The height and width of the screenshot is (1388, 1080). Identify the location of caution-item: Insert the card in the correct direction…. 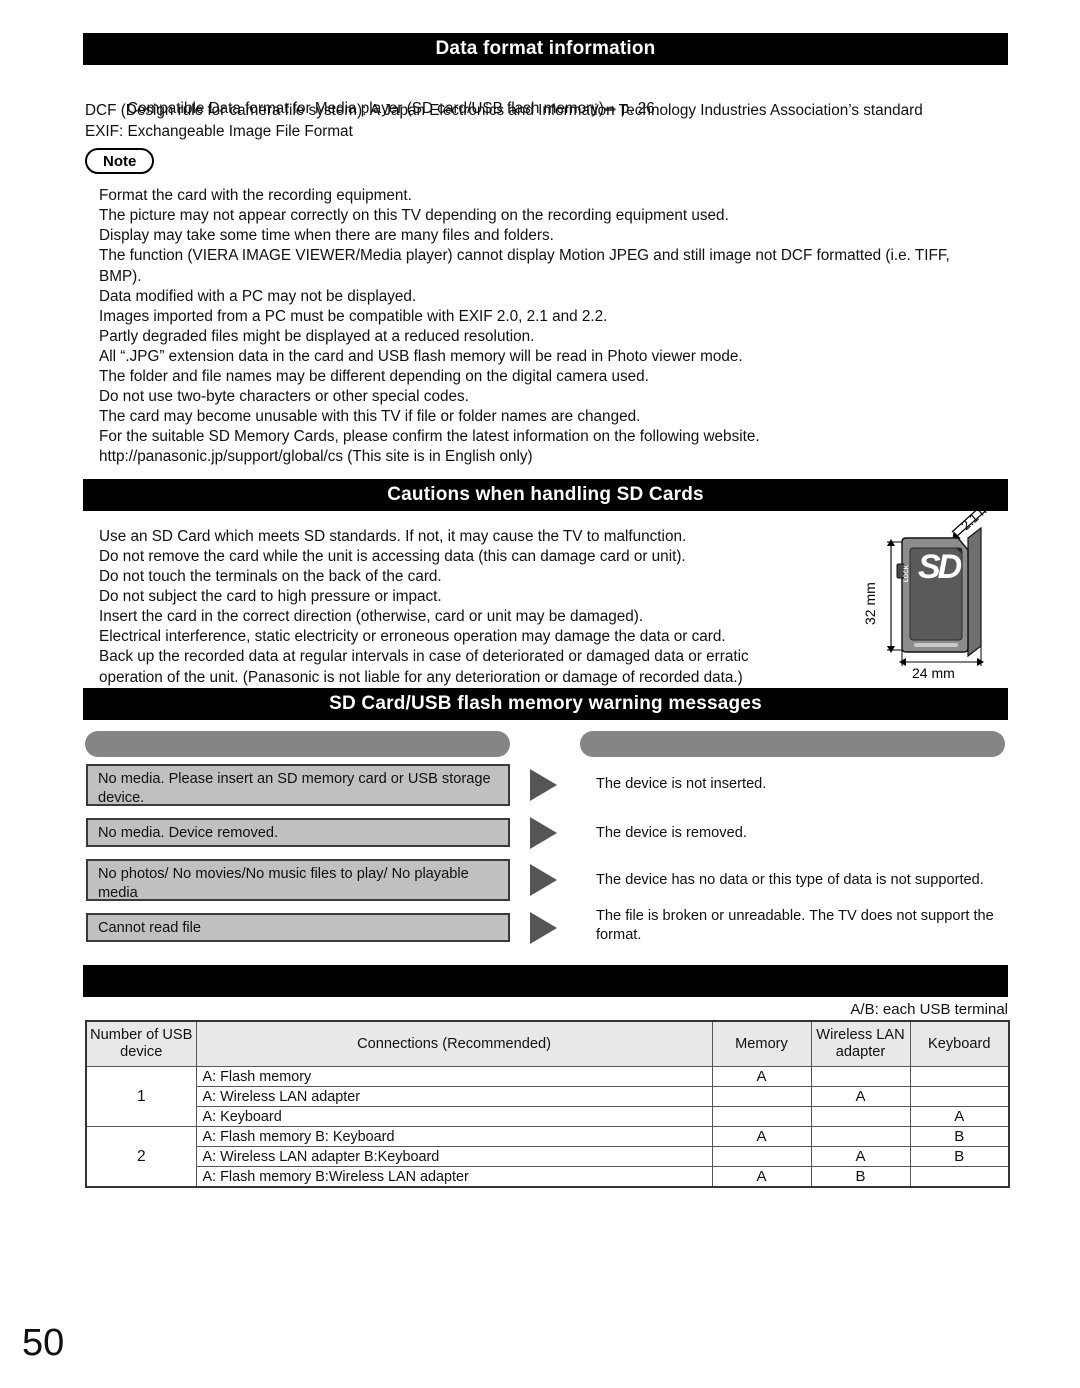
(371, 616).